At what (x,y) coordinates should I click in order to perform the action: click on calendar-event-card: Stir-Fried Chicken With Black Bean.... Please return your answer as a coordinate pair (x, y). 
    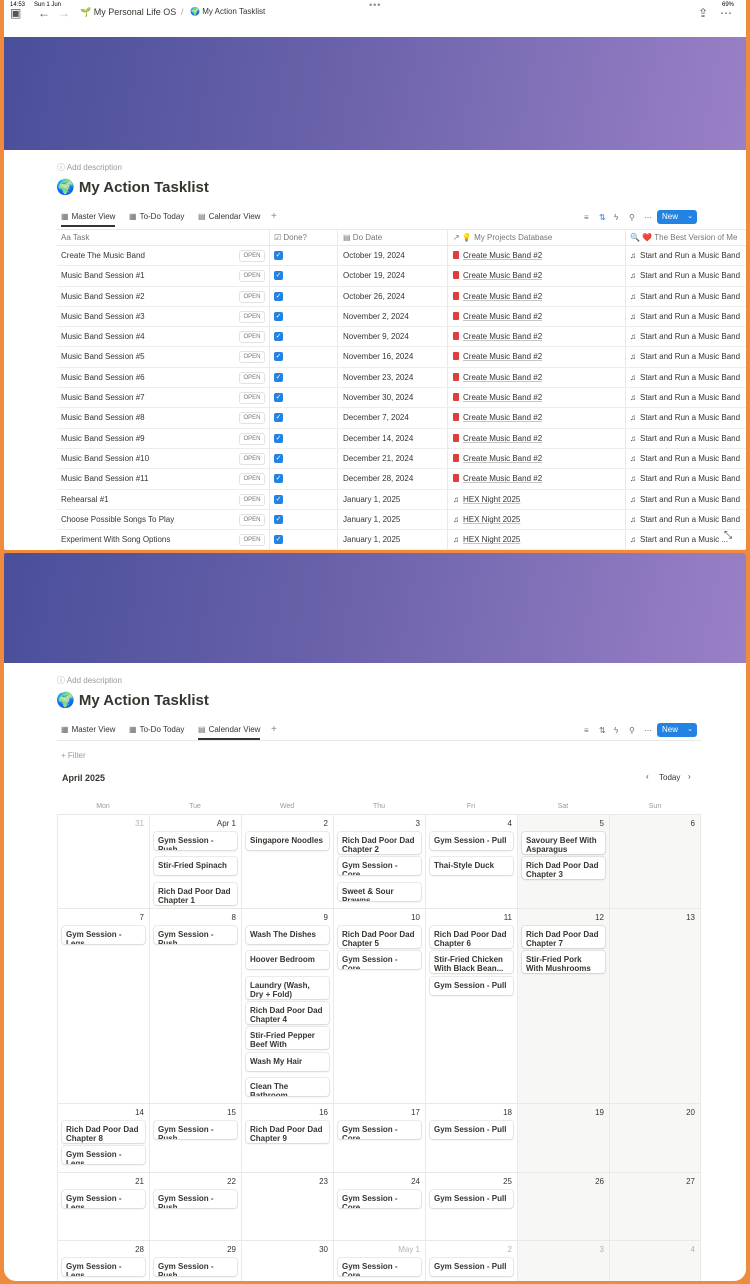
    Looking at the image, I should click on (471, 962).